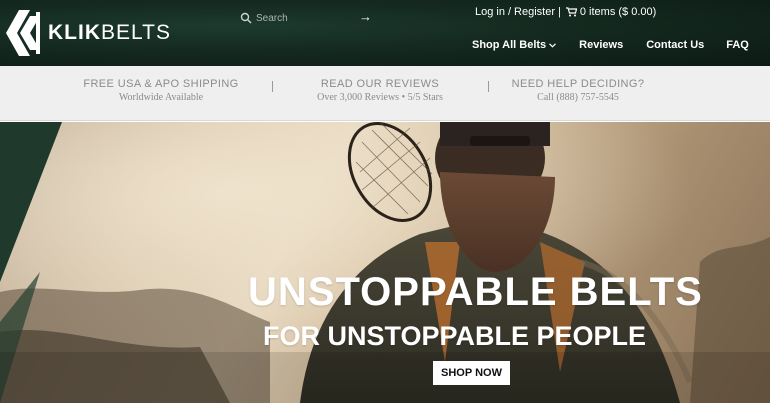  What do you see at coordinates (471, 373) in the screenshot?
I see `shop-now-button: SHOP NOW` at bounding box center [471, 373].